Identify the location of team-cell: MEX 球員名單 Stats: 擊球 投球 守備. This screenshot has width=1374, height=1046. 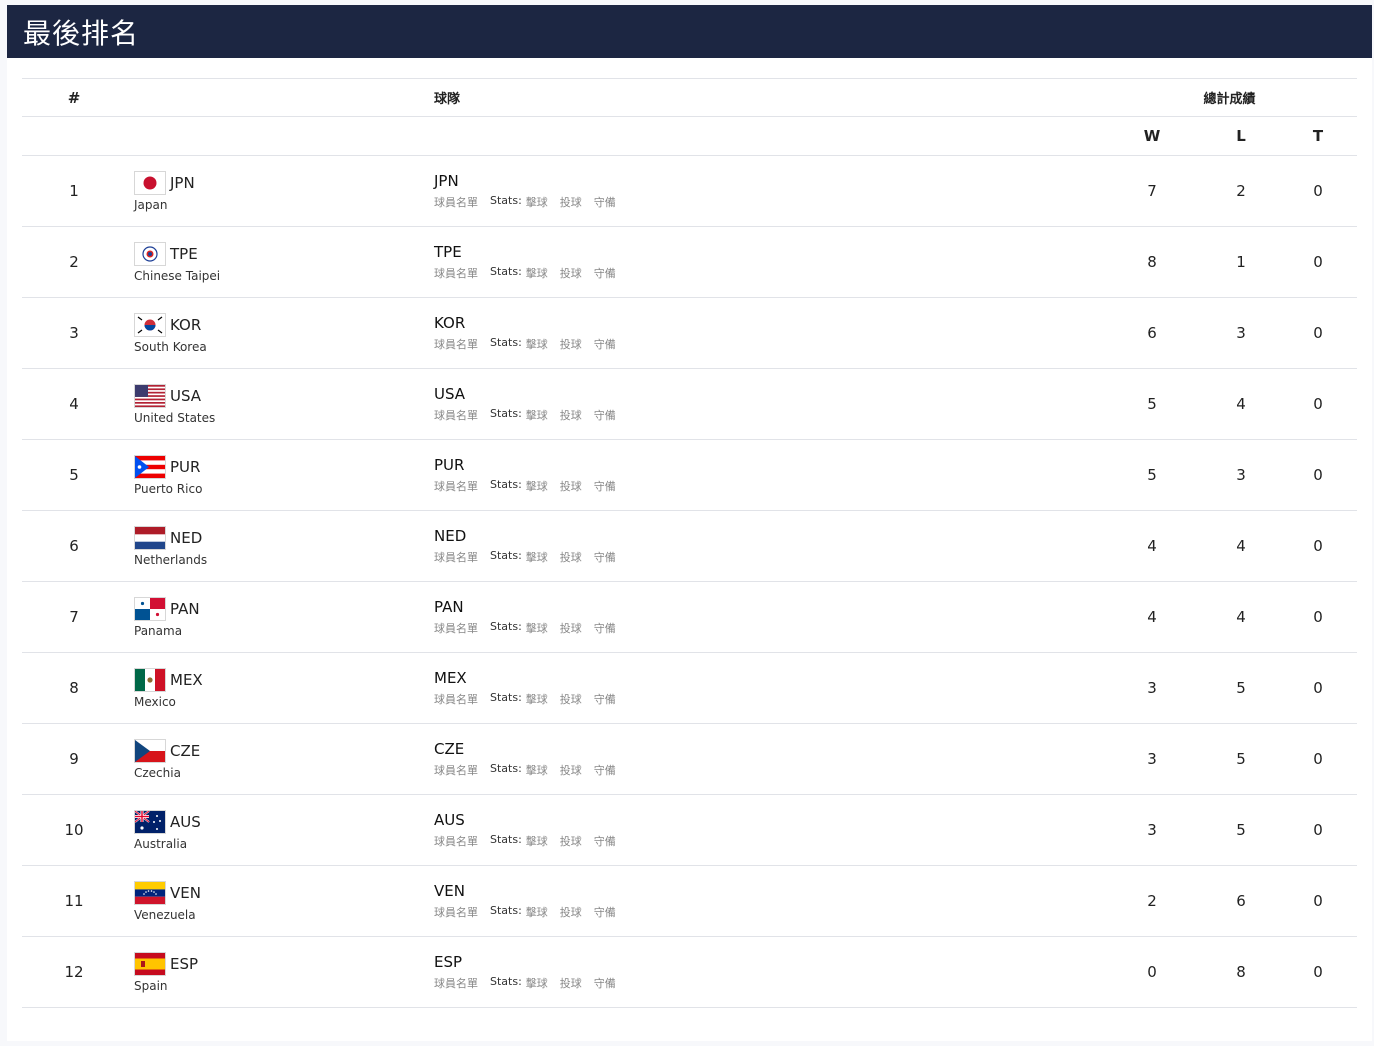
(531, 688).